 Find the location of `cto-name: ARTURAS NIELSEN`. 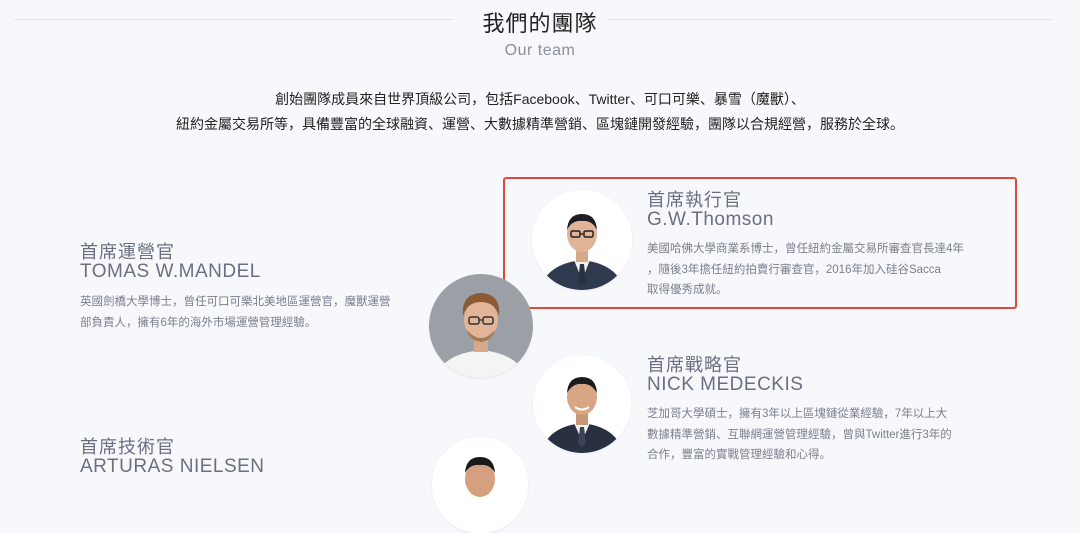

cto-name: ARTURAS NIELSEN is located at coordinates (172, 466).